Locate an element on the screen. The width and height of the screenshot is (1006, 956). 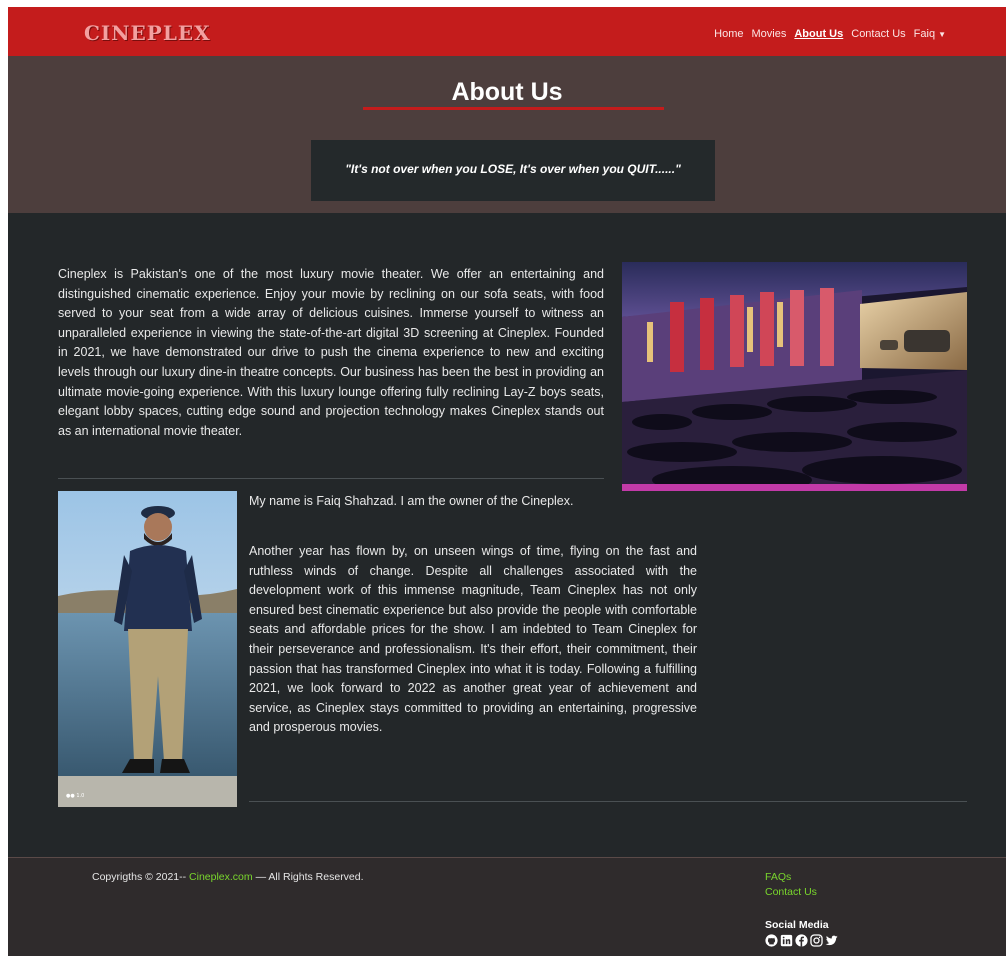
linkedin-icon is located at coordinates (786, 940).